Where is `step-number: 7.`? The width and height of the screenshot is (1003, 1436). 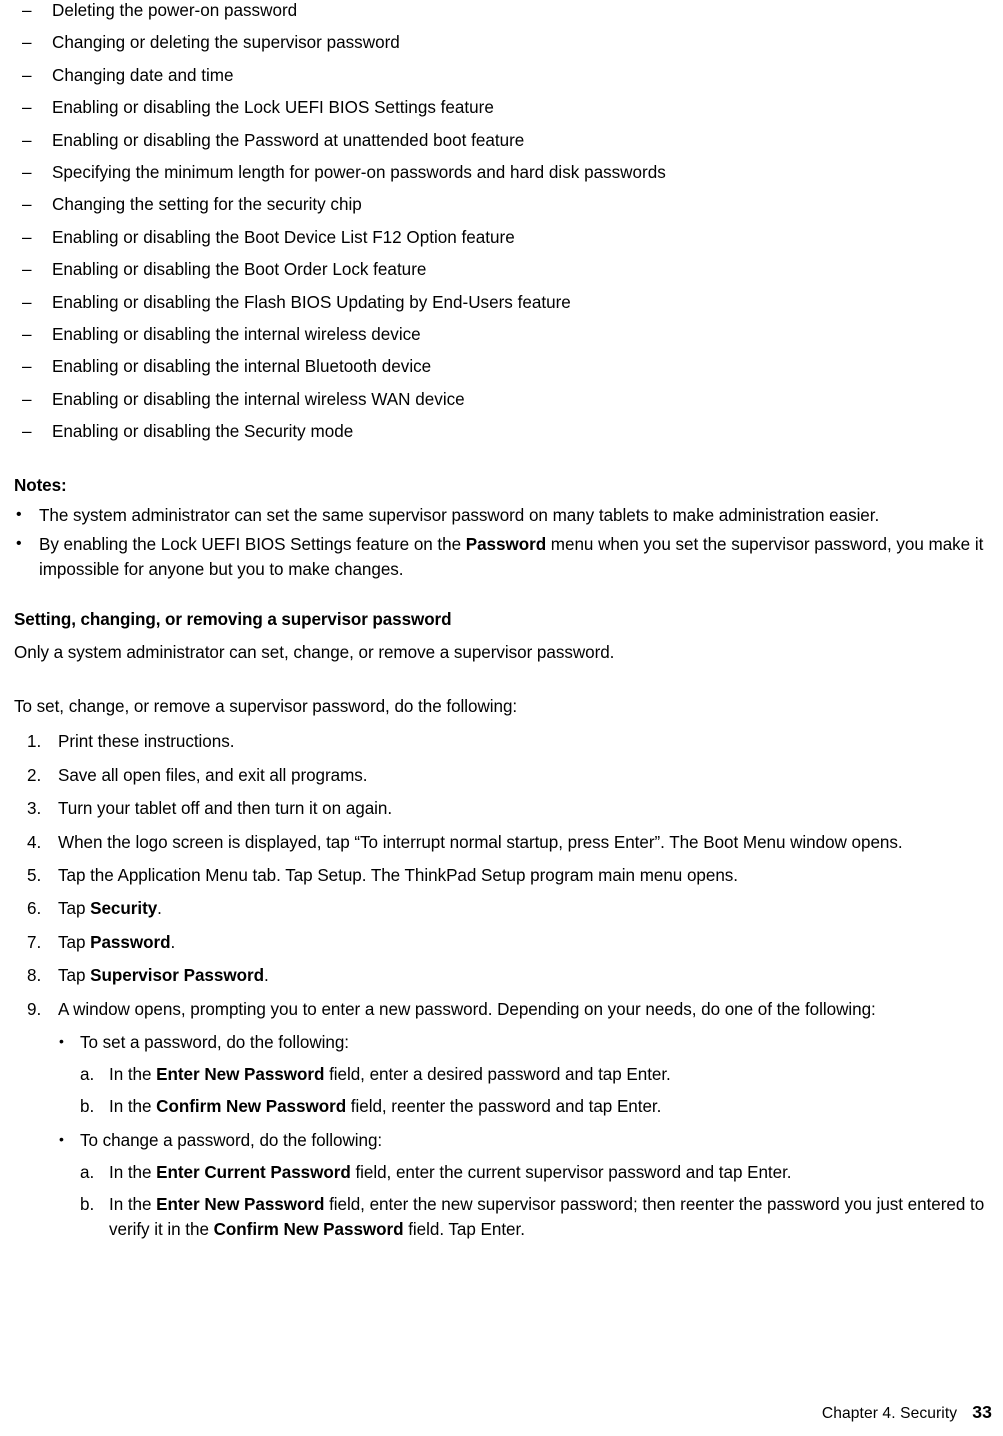
step-number: 7. is located at coordinates (34, 942).